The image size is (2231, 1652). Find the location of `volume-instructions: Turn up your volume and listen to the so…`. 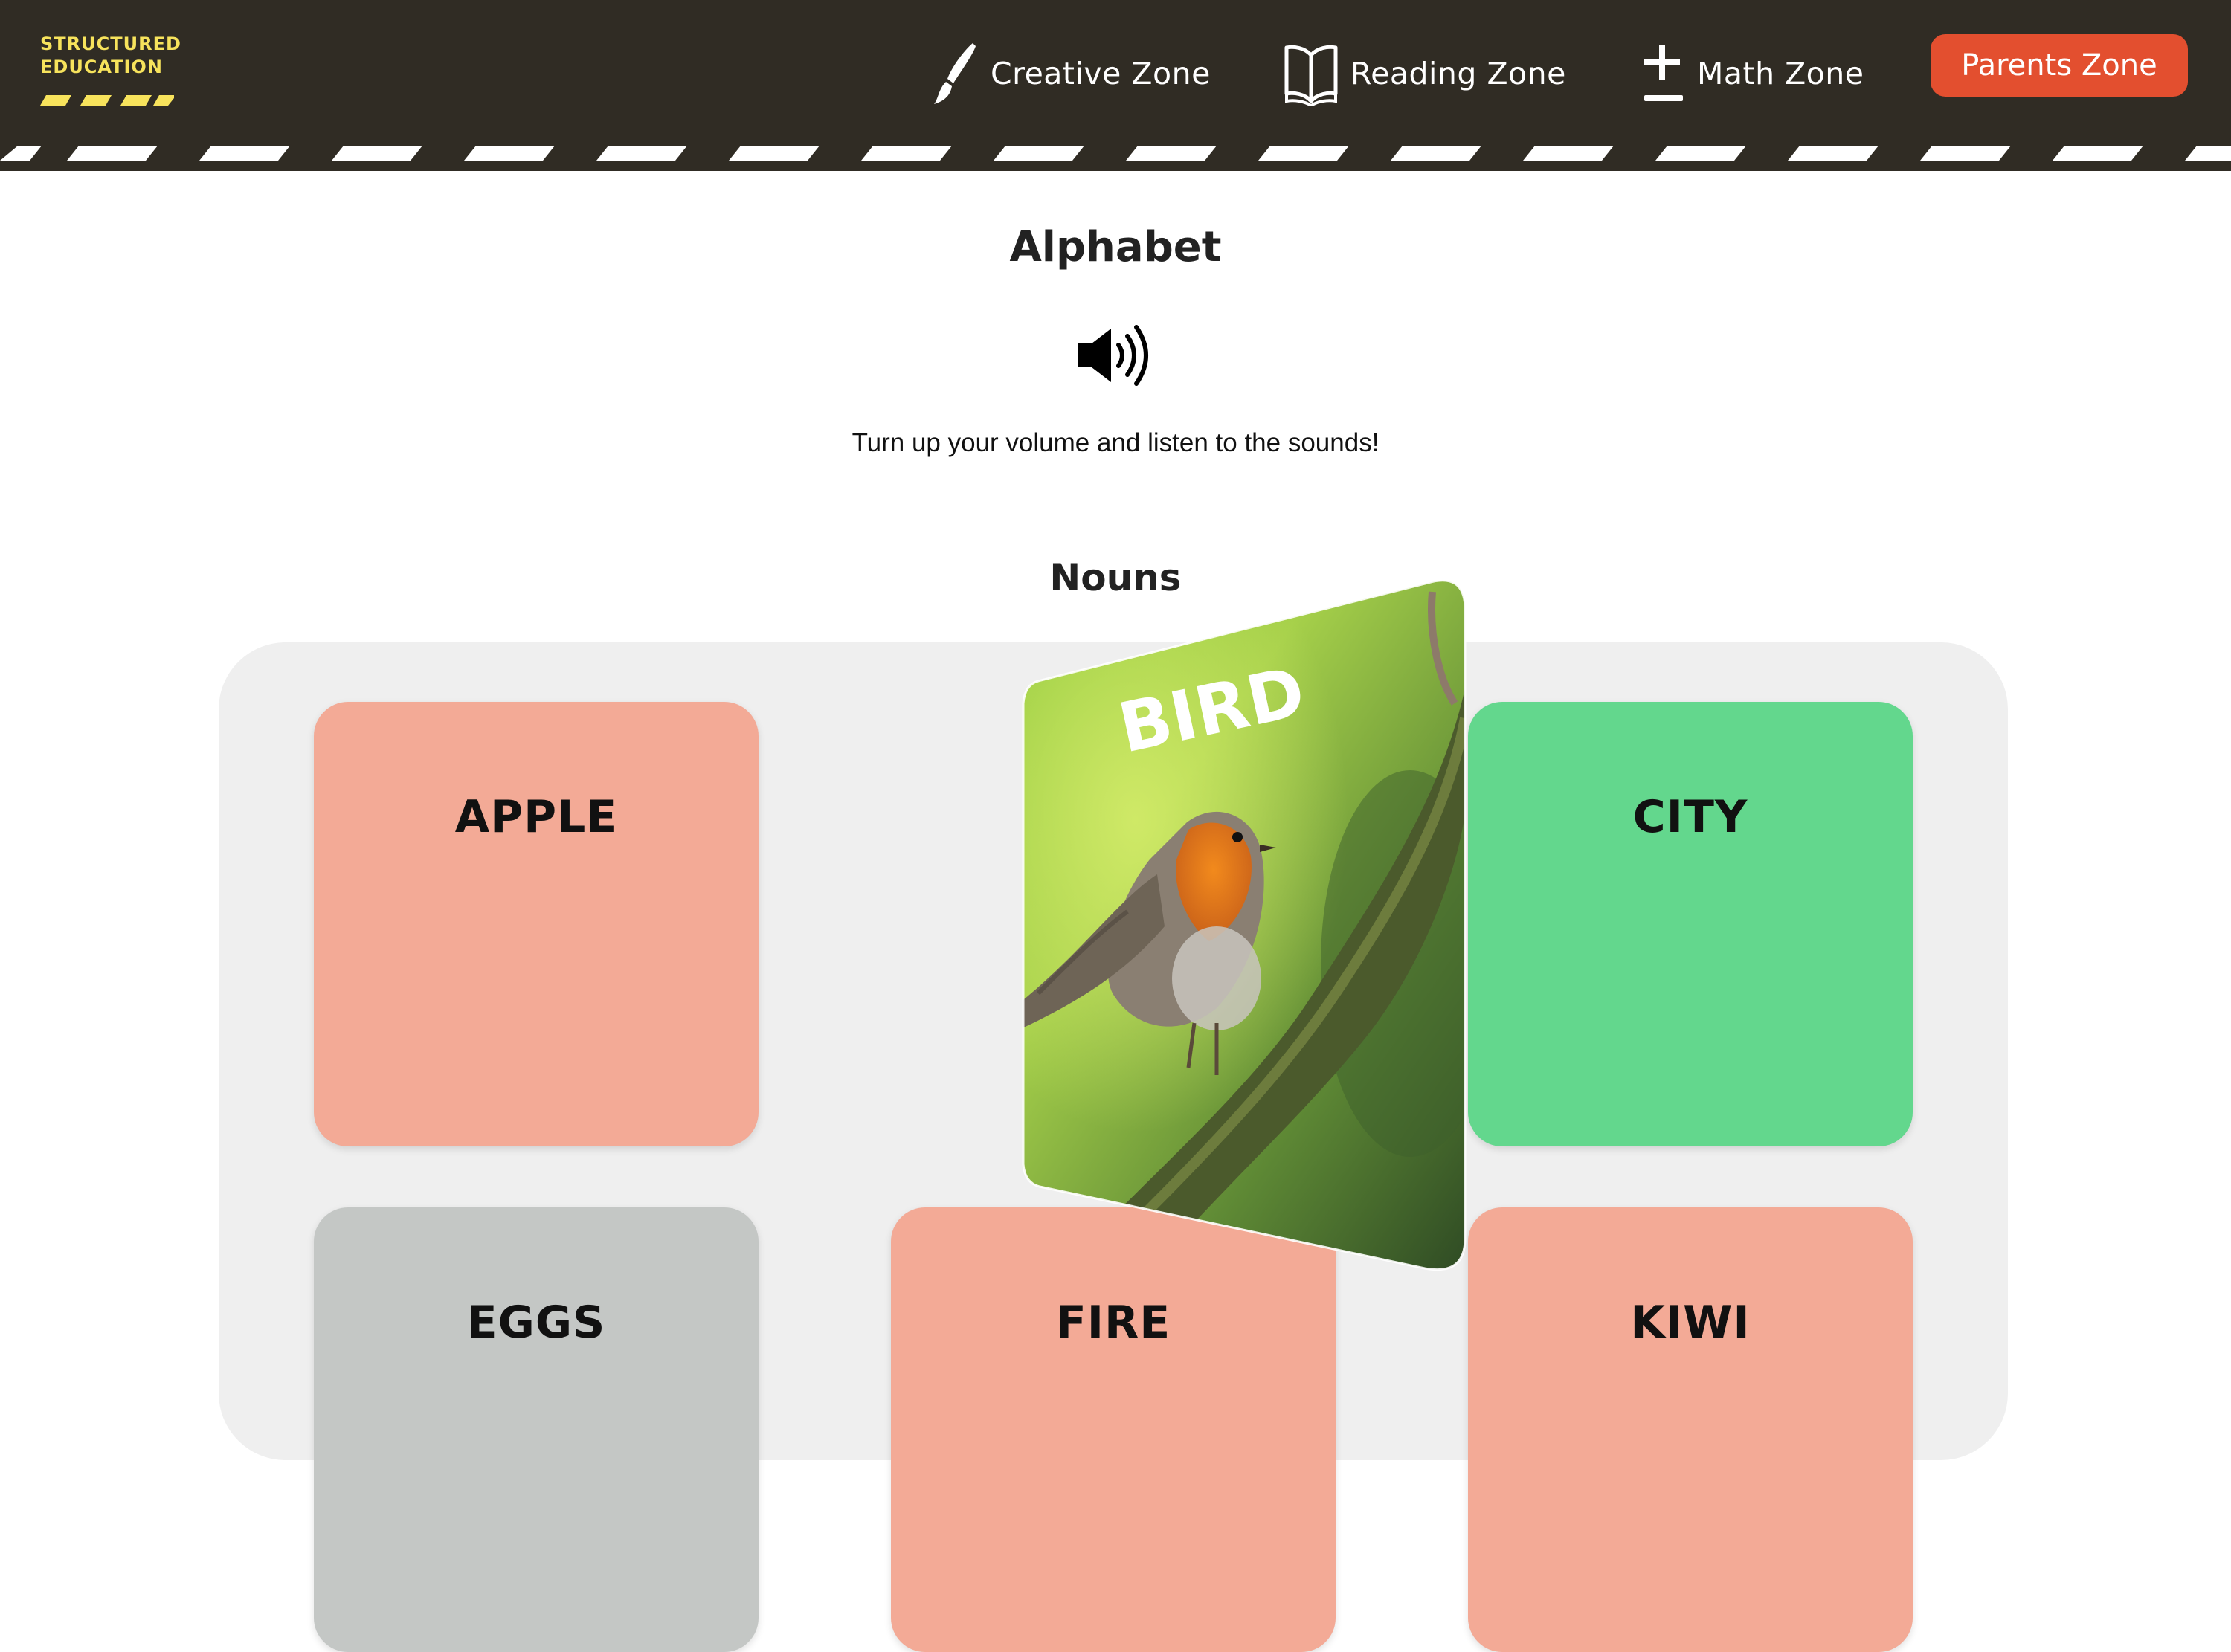

volume-instructions: Turn up your volume and listen to the so… is located at coordinates (1115, 442).